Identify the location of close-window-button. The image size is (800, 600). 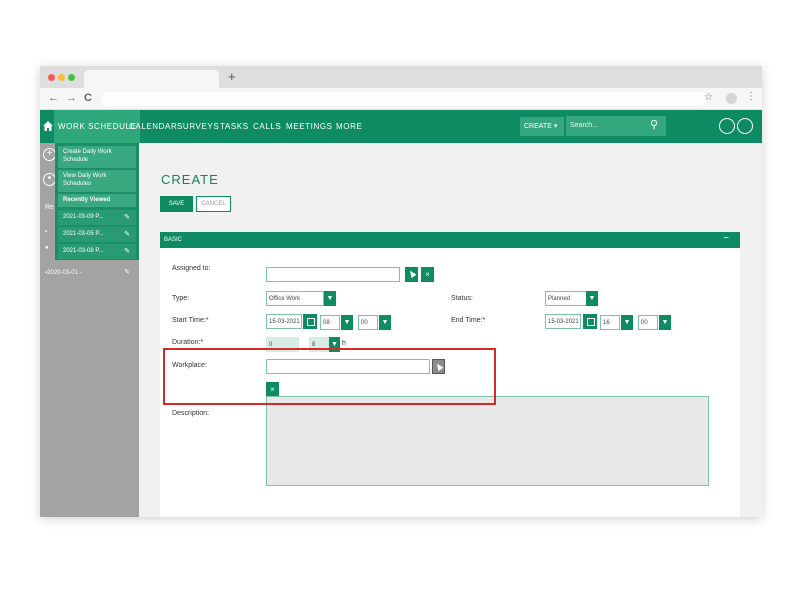
(51, 77).